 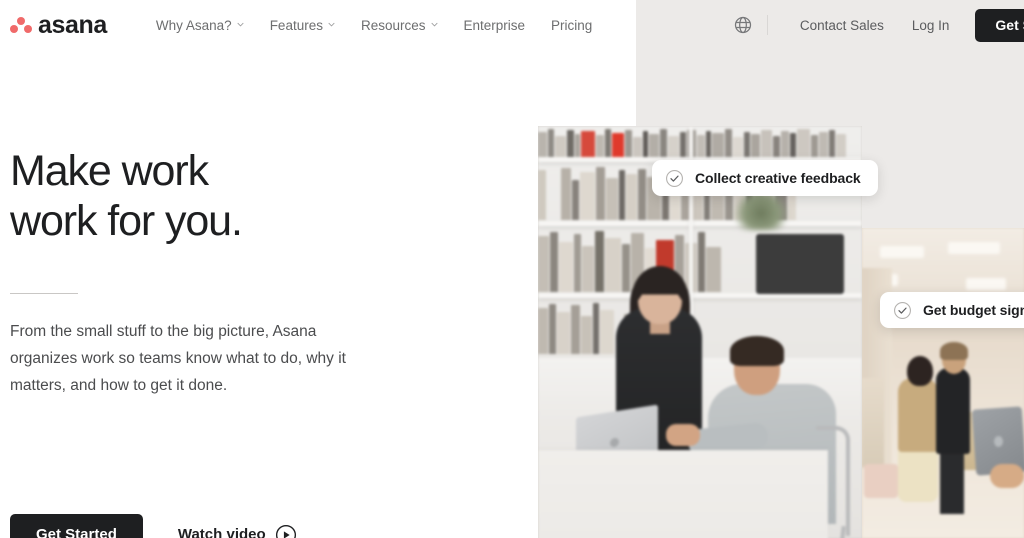 I want to click on nav-item-resources: Resources, so click(x=399, y=25).